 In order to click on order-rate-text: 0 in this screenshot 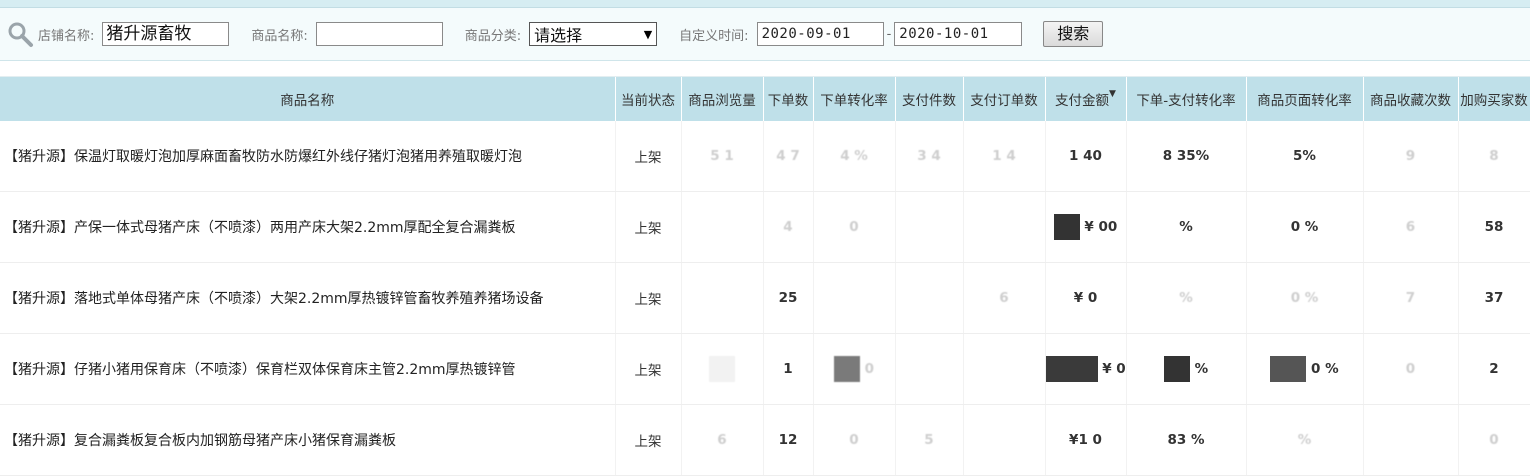, I will do `click(869, 369)`.